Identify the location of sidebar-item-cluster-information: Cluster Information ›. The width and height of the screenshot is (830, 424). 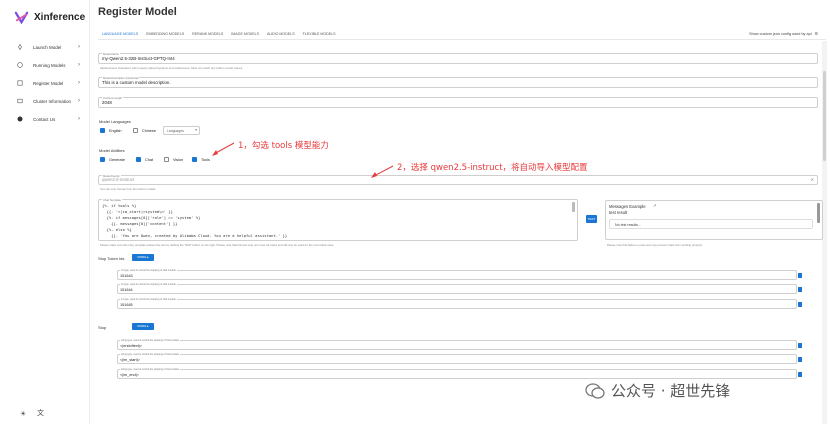
(45, 101).